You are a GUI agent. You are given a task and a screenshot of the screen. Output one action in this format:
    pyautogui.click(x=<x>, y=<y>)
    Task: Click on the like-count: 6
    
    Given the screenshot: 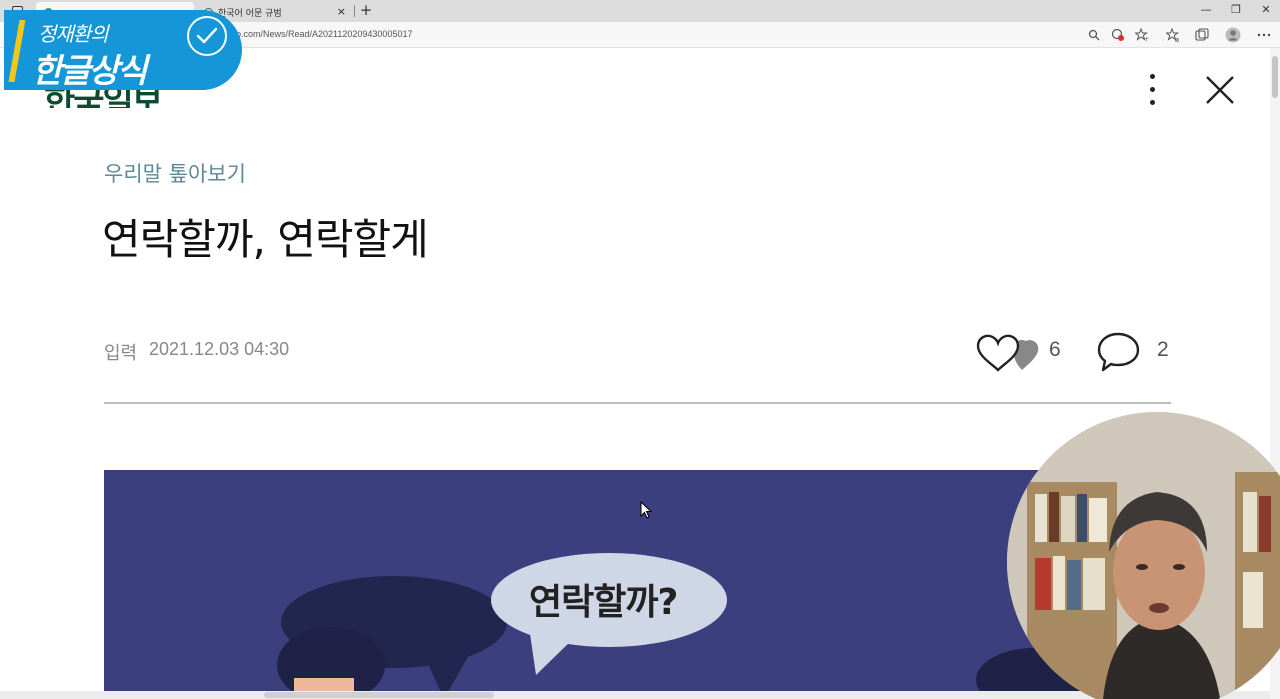 What is the action you would take?
    pyautogui.click(x=1055, y=349)
    